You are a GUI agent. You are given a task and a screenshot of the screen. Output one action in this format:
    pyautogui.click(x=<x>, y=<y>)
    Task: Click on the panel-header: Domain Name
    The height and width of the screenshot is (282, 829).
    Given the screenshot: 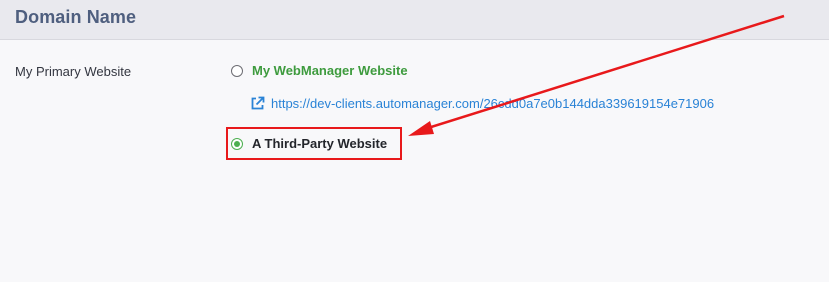 What is the action you would take?
    pyautogui.click(x=414, y=20)
    